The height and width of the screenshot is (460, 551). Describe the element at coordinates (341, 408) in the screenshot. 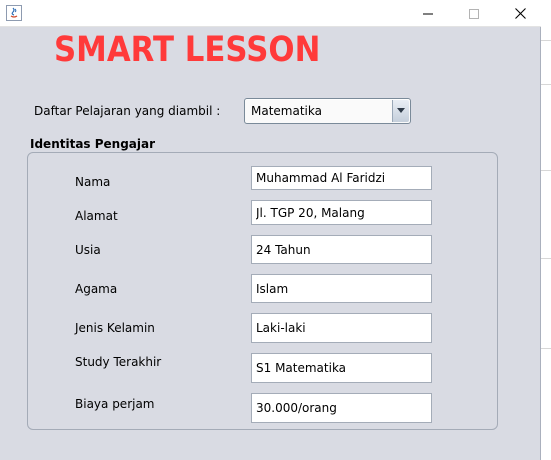

I see `hourly-fee-field` at that location.